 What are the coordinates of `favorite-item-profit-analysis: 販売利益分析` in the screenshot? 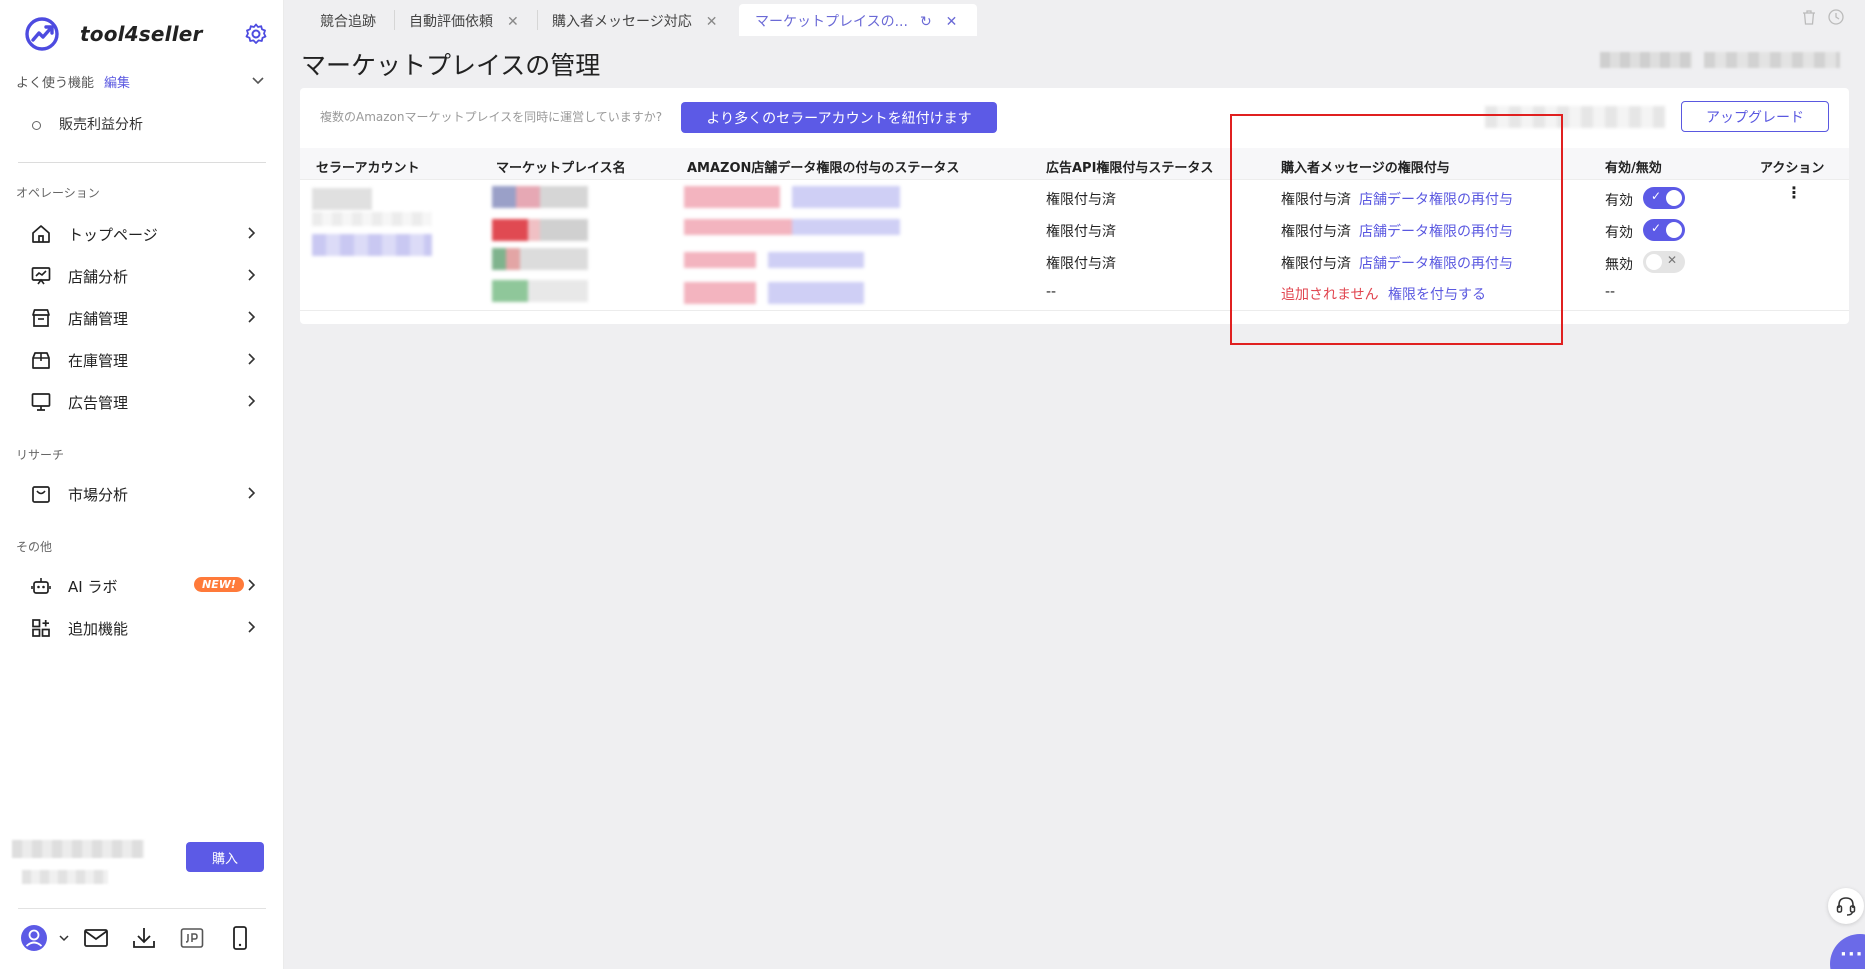 It's located at (87, 124).